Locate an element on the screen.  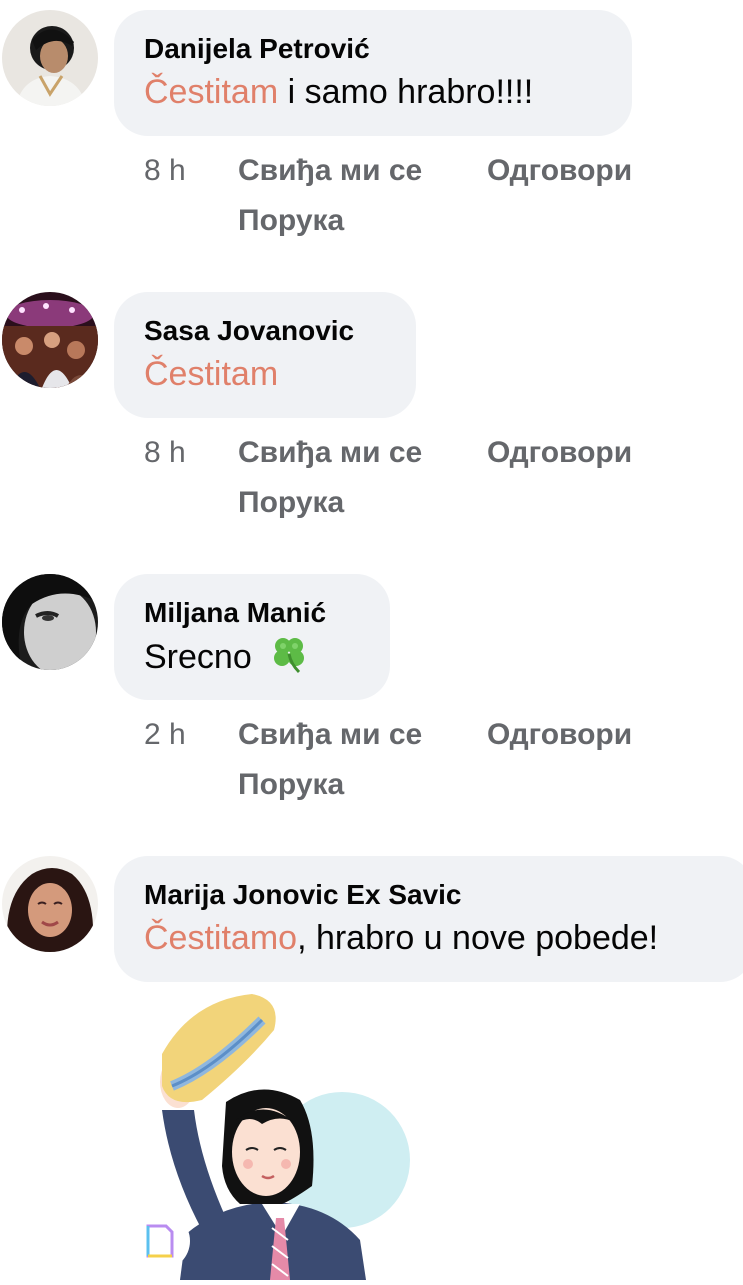
comment-author: Marija Jonovic Ex Savic is located at coordinates (433, 895).